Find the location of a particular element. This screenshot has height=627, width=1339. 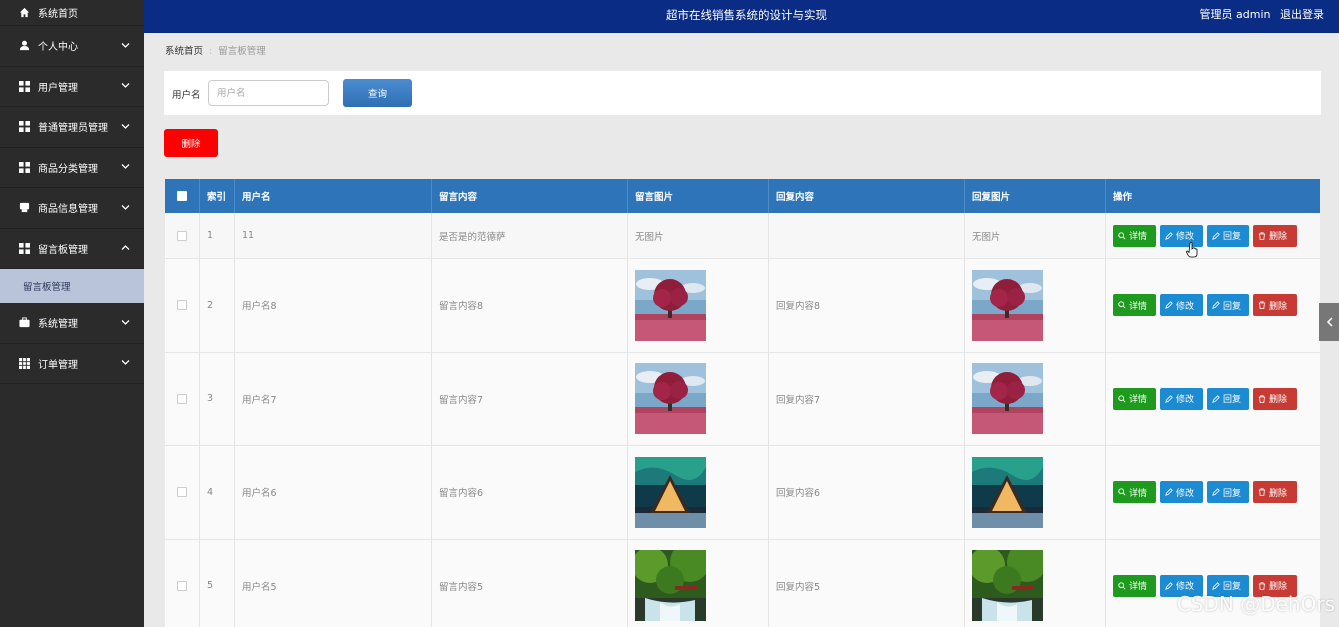

chevron-left-icon is located at coordinates (1329, 322).